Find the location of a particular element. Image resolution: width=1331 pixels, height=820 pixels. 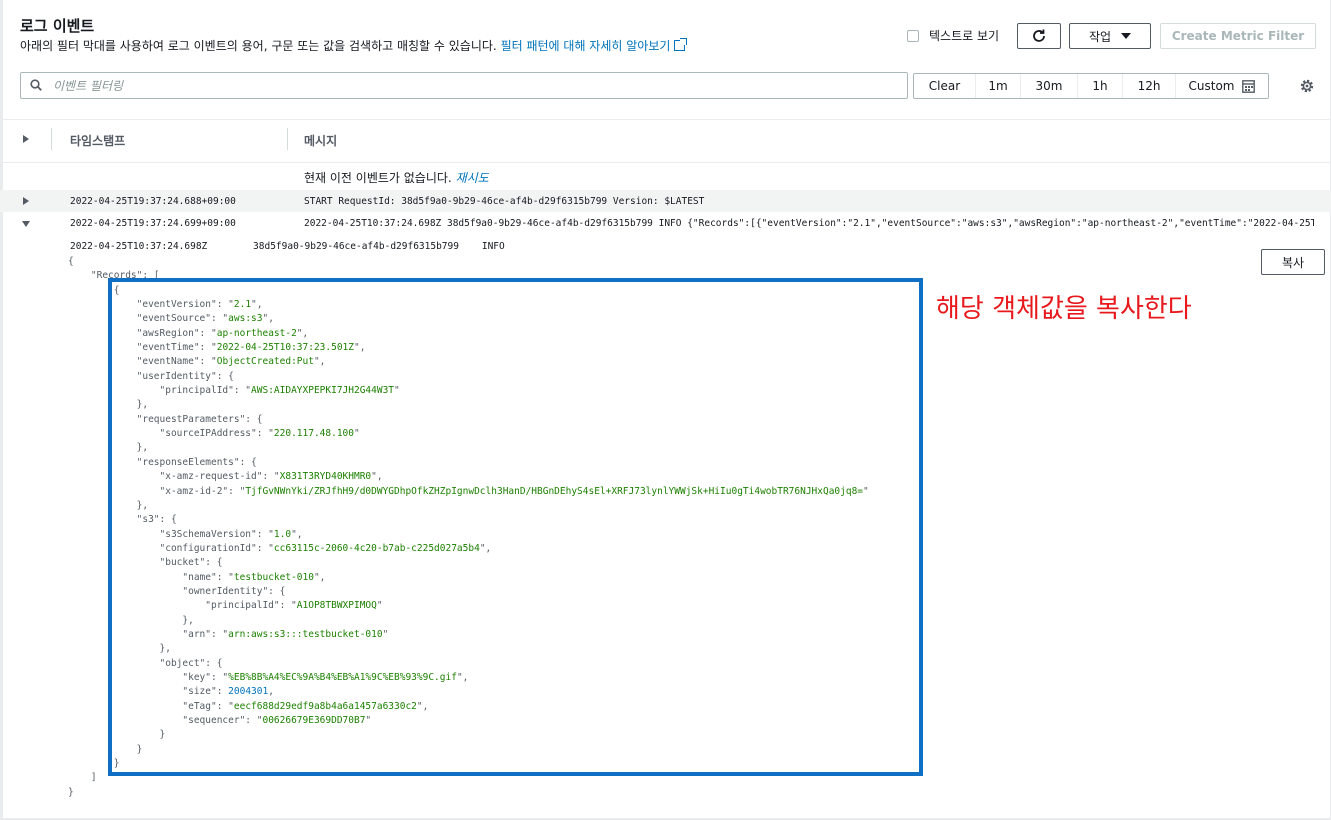

range-12h-button: 12h is located at coordinates (1149, 86).